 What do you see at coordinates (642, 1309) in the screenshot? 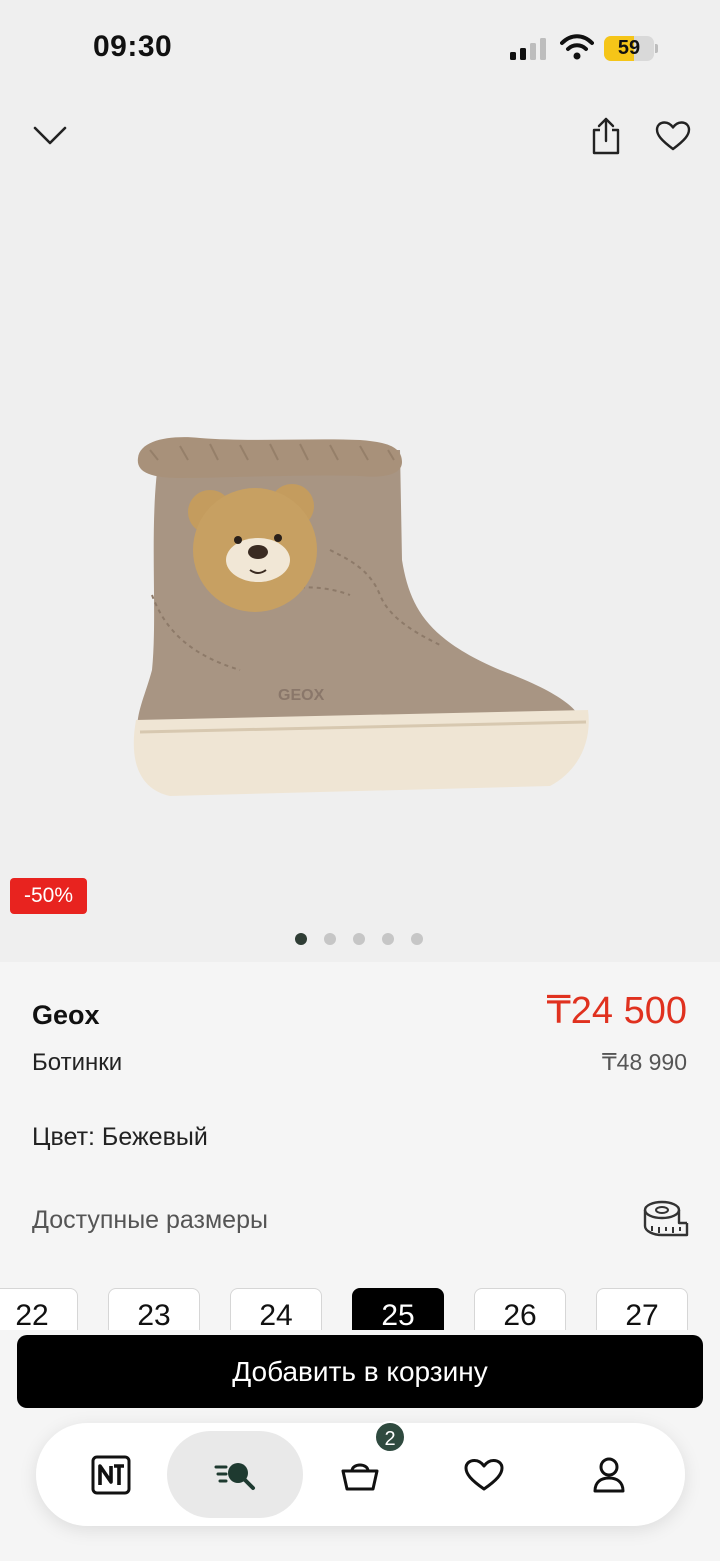
I see `size-option-27: 27` at bounding box center [642, 1309].